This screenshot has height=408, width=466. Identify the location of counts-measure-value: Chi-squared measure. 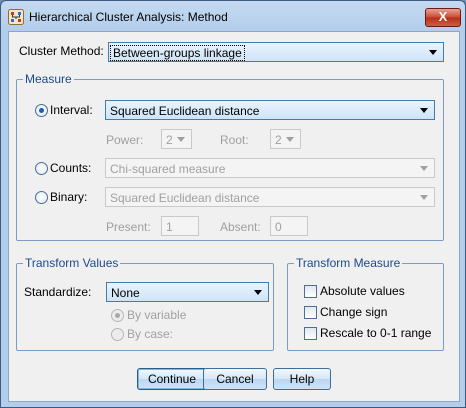
(168, 169).